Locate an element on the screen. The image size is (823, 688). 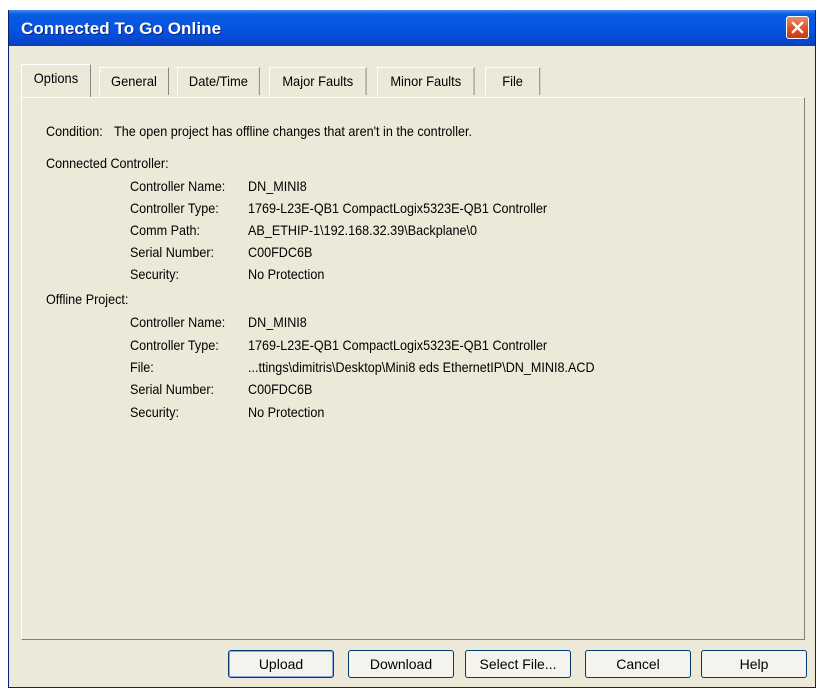
tab-label: File is located at coordinates (512, 81).